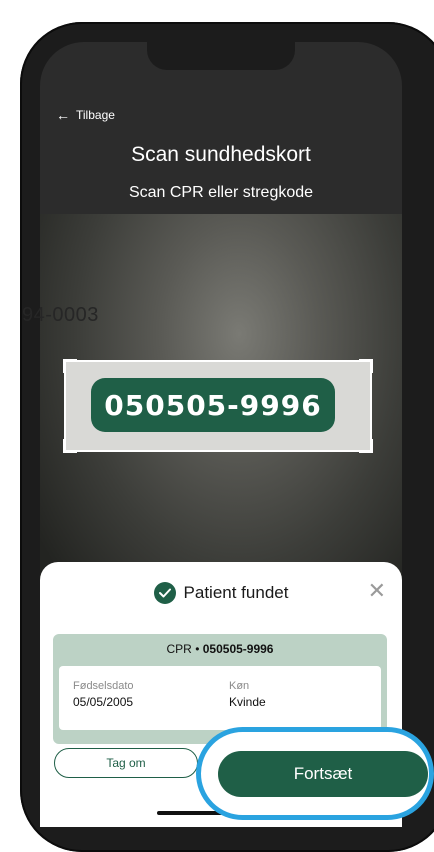 The image size is (434, 852). I want to click on back-button: ← Tilbage, so click(85, 115).